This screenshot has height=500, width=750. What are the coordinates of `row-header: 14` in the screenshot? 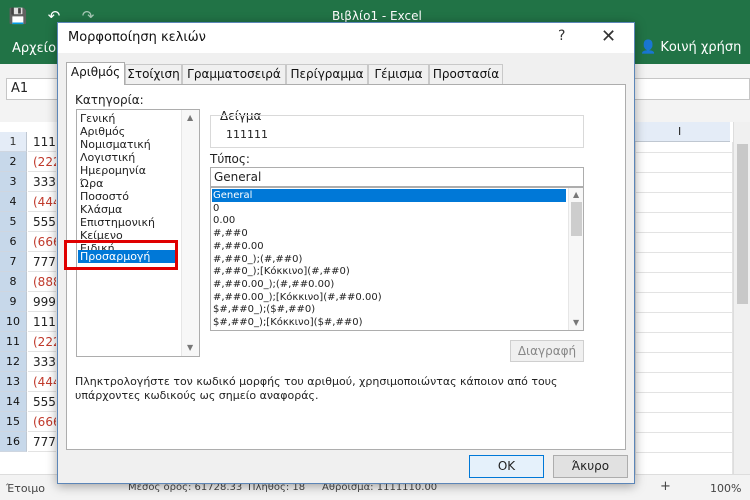 It's located at (13, 402).